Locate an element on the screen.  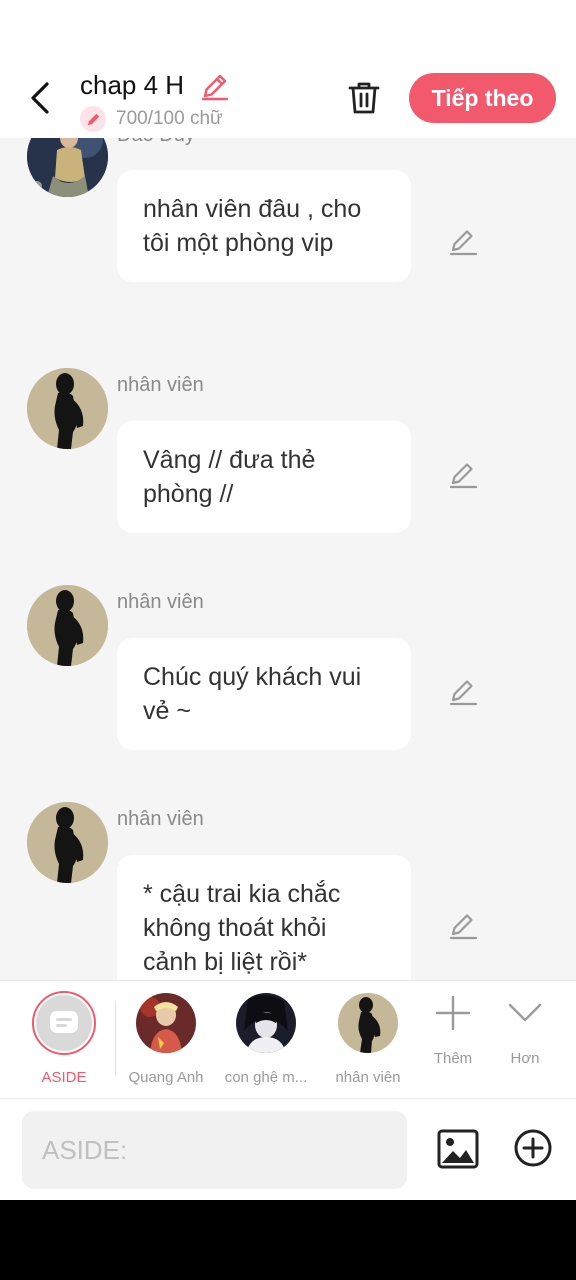
trash-icon is located at coordinates (364, 98).